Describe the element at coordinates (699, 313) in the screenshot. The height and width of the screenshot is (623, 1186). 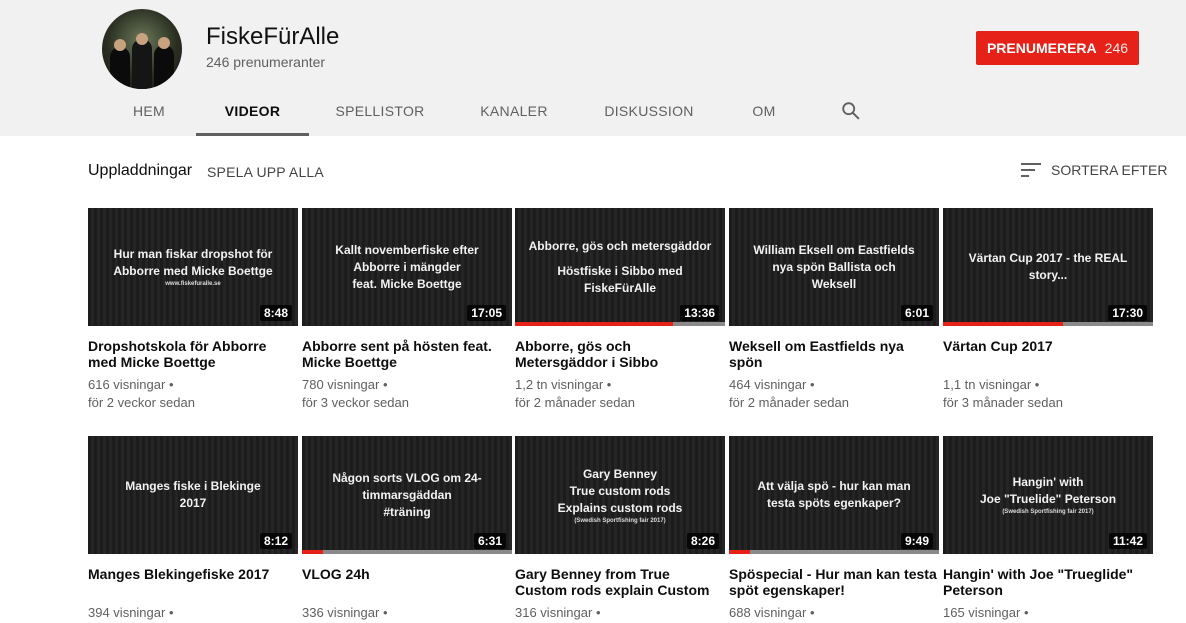
I see `video-duration: 13:36` at that location.